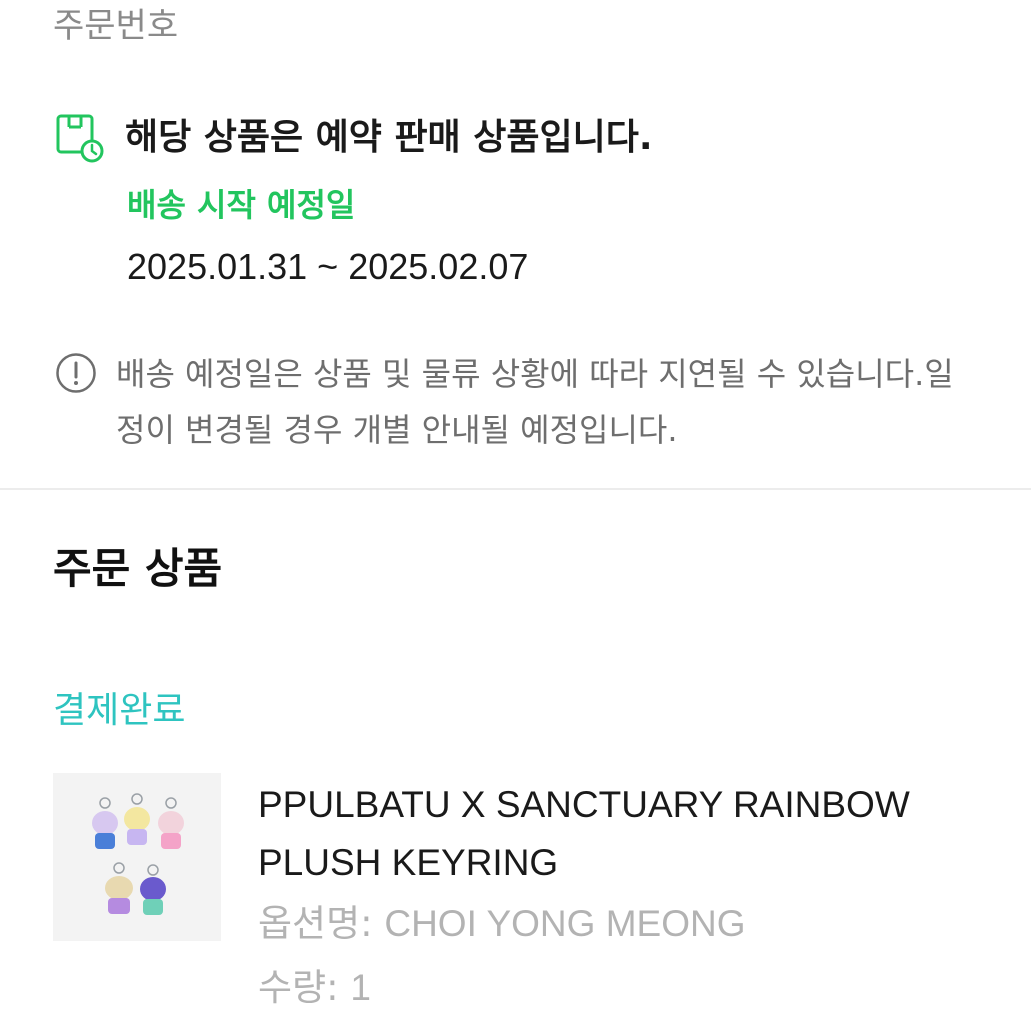  What do you see at coordinates (515, 489) in the screenshot?
I see `section-divider` at bounding box center [515, 489].